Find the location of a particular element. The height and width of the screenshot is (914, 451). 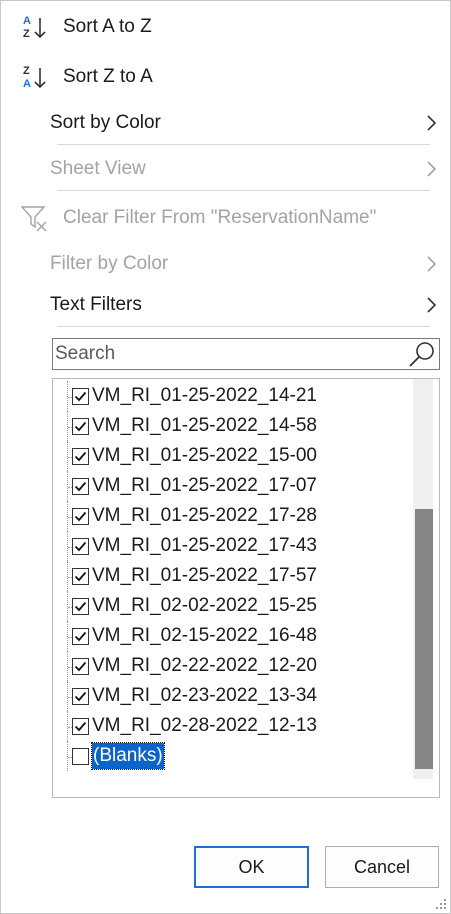

list-item-label: VM_RI_01-25-2022_17-57 is located at coordinates (204, 575).